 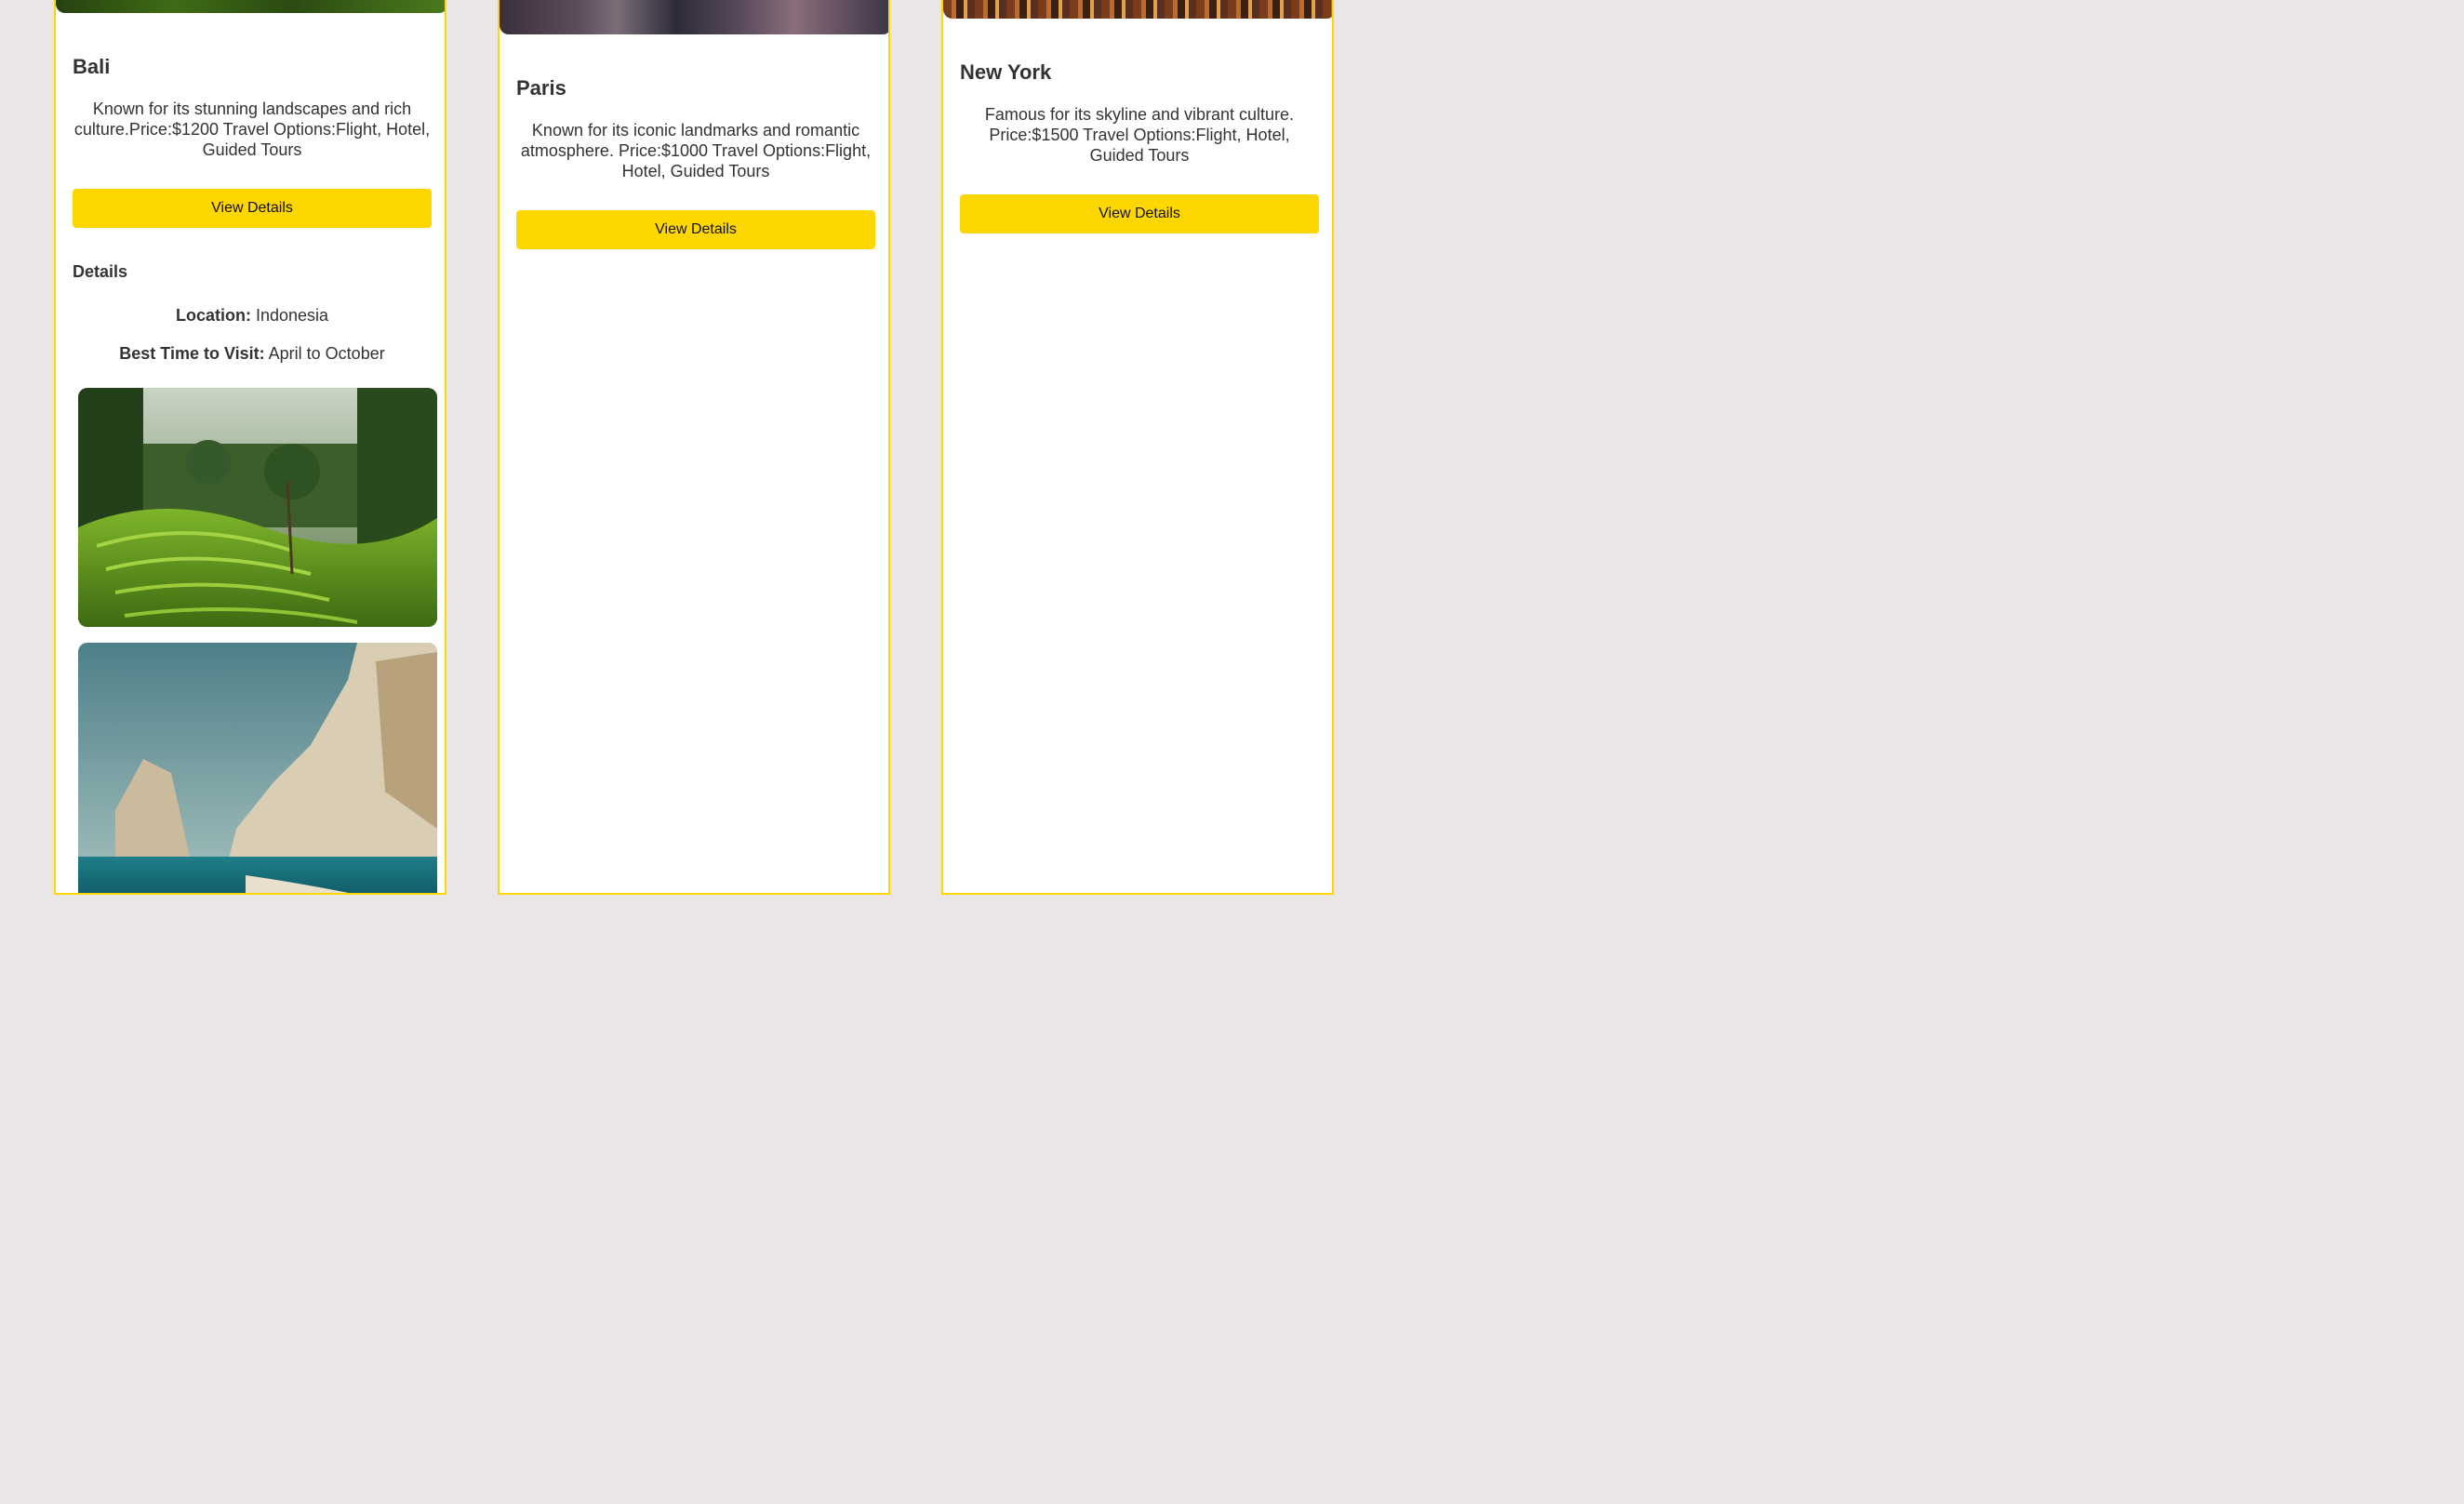 I want to click on detail-best-time: Best Time to Visit: April to October, so click(x=253, y=354).